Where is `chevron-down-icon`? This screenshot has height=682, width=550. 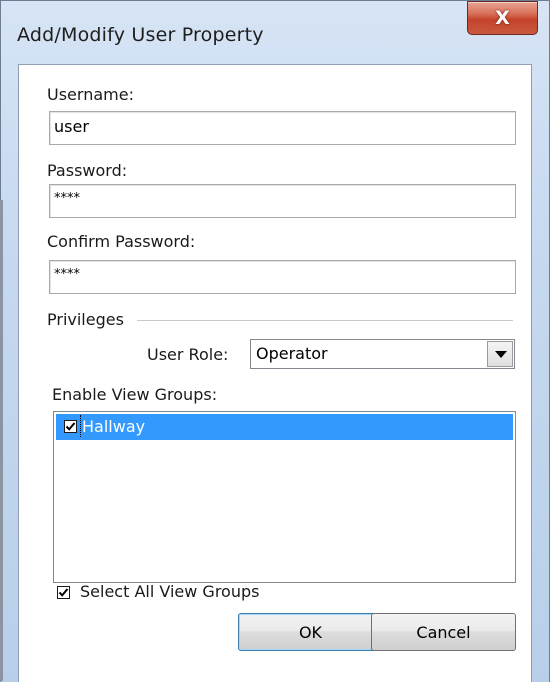 chevron-down-icon is located at coordinates (501, 354).